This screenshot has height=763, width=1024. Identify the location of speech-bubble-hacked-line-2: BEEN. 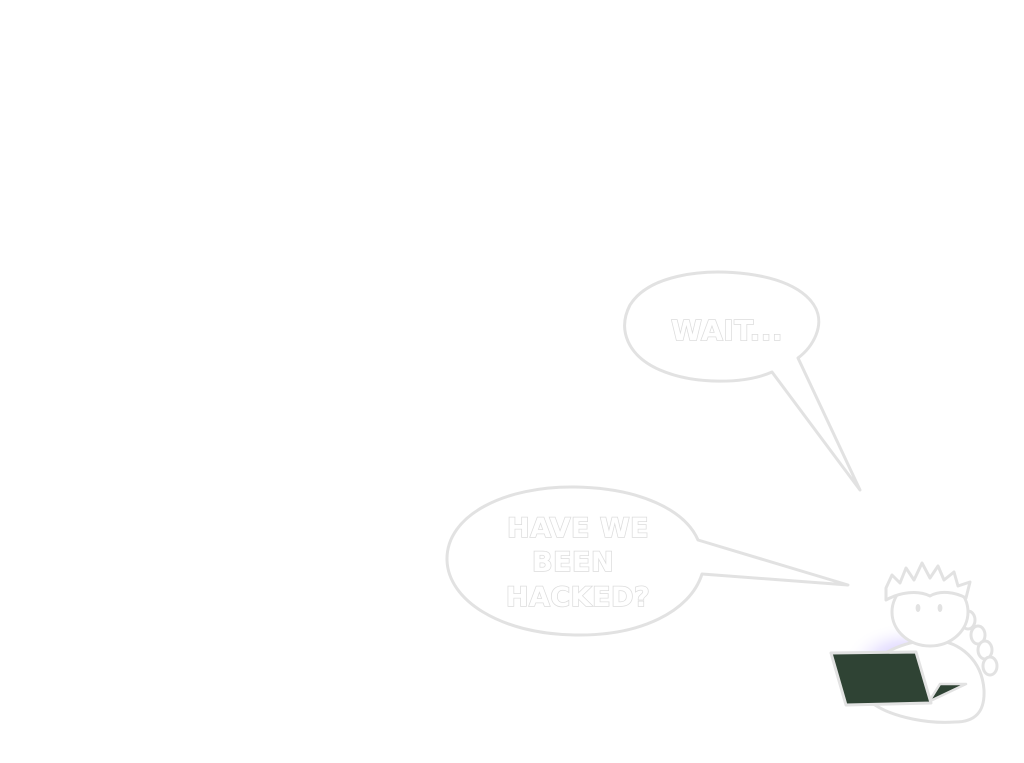
(573, 562).